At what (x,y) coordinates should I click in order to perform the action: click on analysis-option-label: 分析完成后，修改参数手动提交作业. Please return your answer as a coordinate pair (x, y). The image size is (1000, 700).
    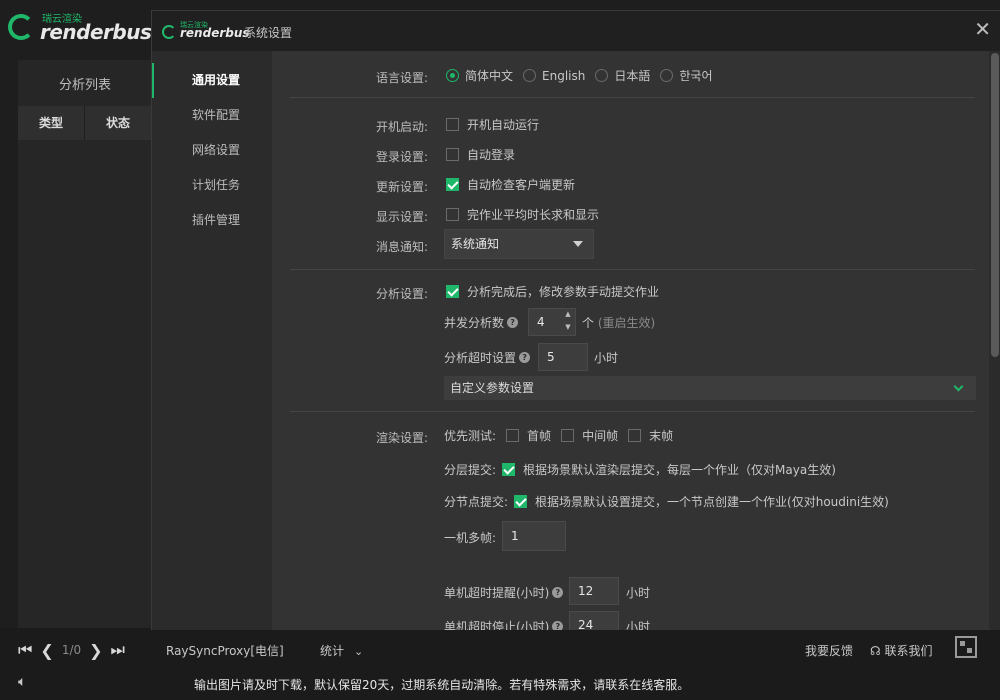
    Looking at the image, I should click on (563, 292).